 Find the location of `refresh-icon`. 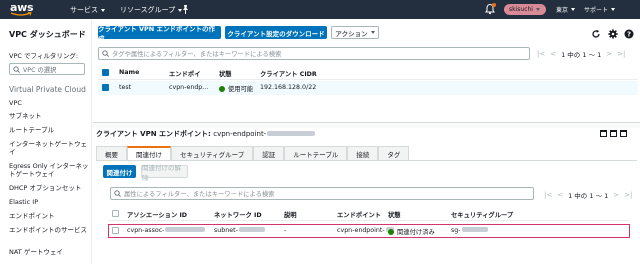

refresh-icon is located at coordinates (596, 34).